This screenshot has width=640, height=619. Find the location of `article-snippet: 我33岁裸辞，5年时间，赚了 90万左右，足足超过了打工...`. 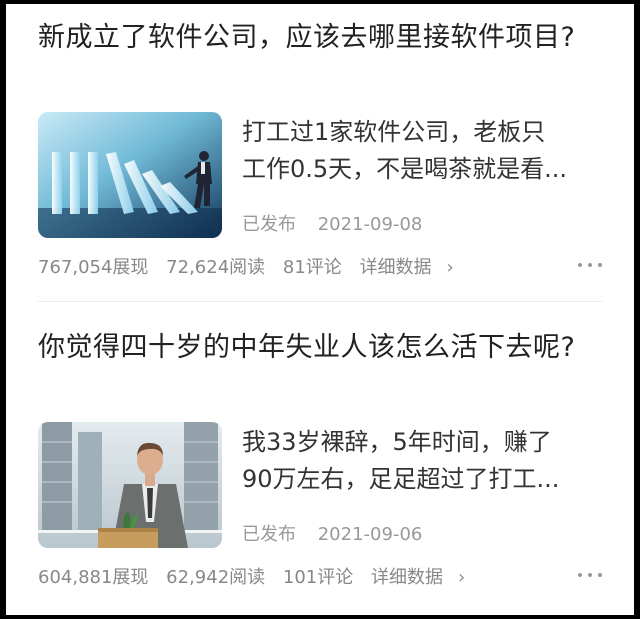

article-snippet: 我33岁裸辞，5年时间，赚了 90万左右，足足超过了打工... is located at coordinates (423, 461).